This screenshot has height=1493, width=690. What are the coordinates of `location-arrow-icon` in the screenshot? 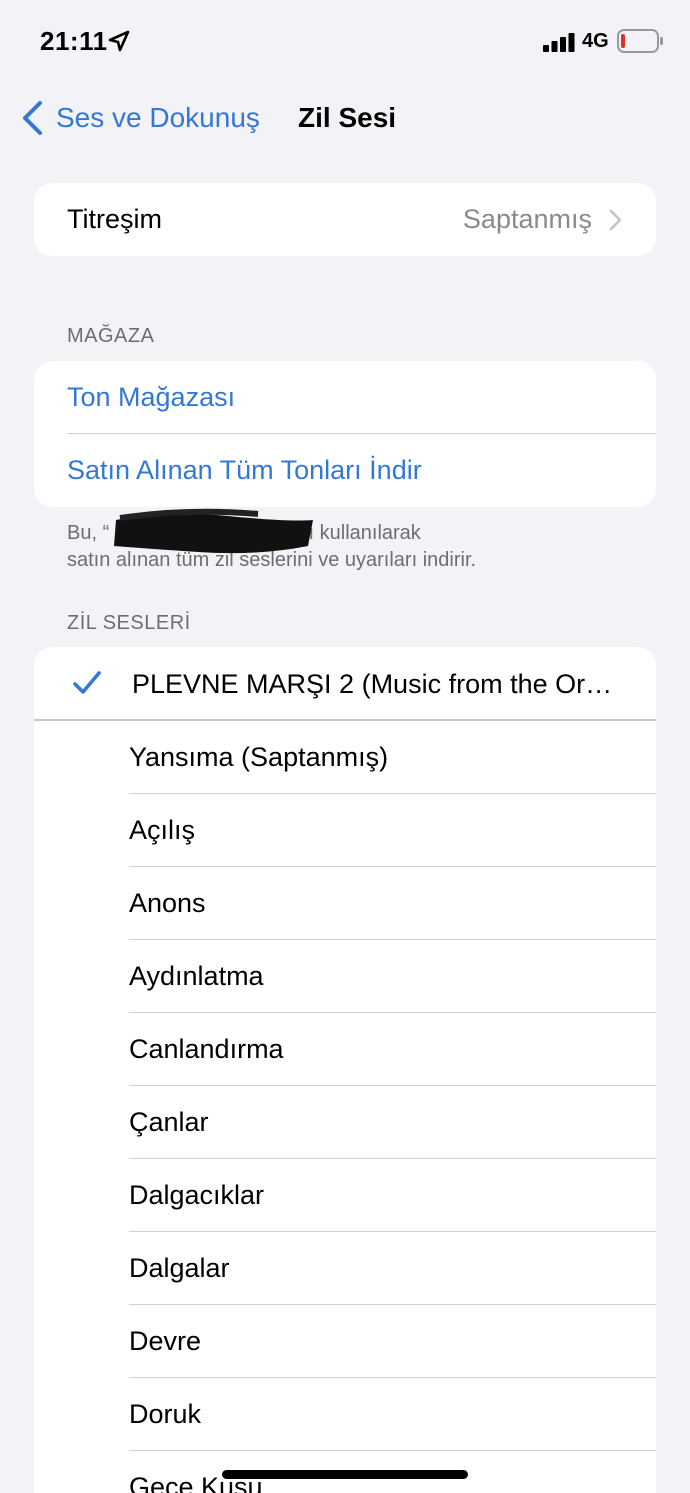 It's located at (119, 41).